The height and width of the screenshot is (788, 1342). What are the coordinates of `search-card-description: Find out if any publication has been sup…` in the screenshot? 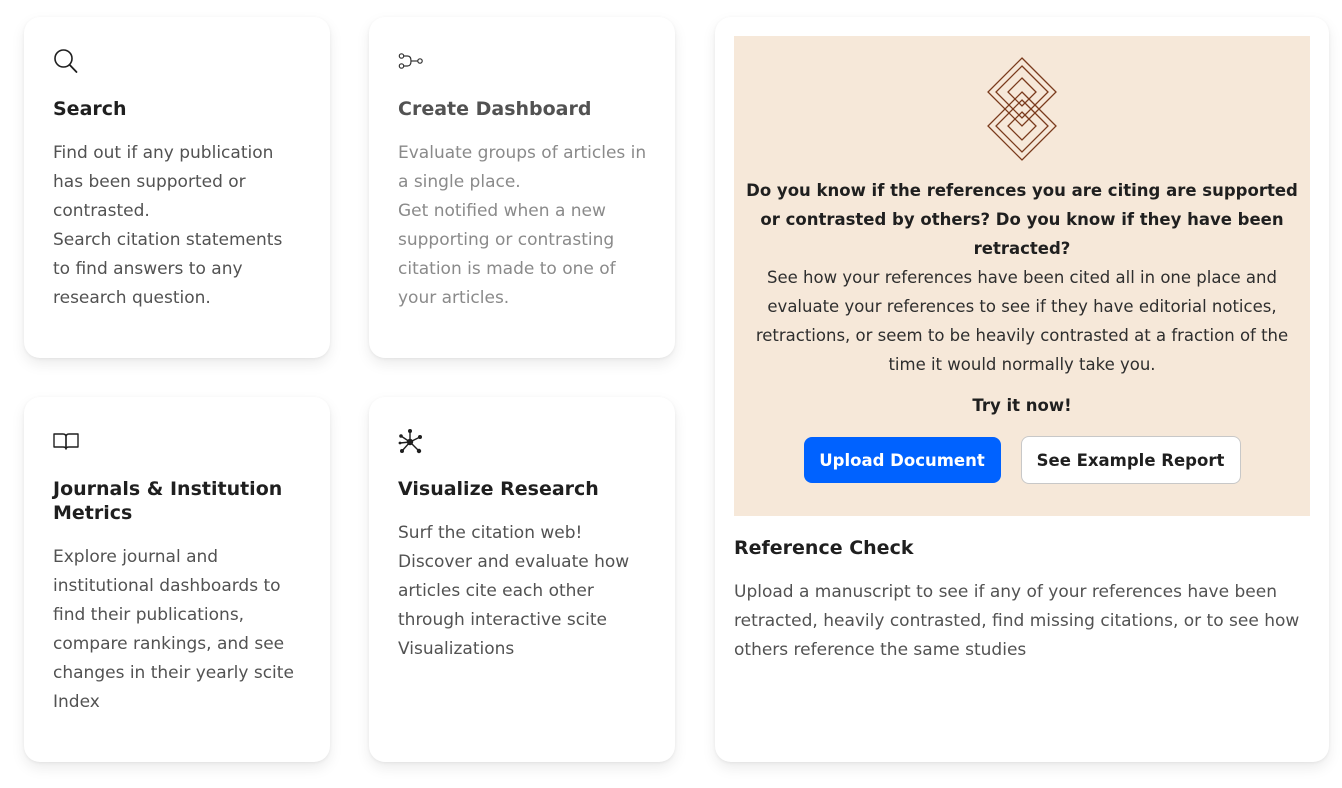 It's located at (168, 225).